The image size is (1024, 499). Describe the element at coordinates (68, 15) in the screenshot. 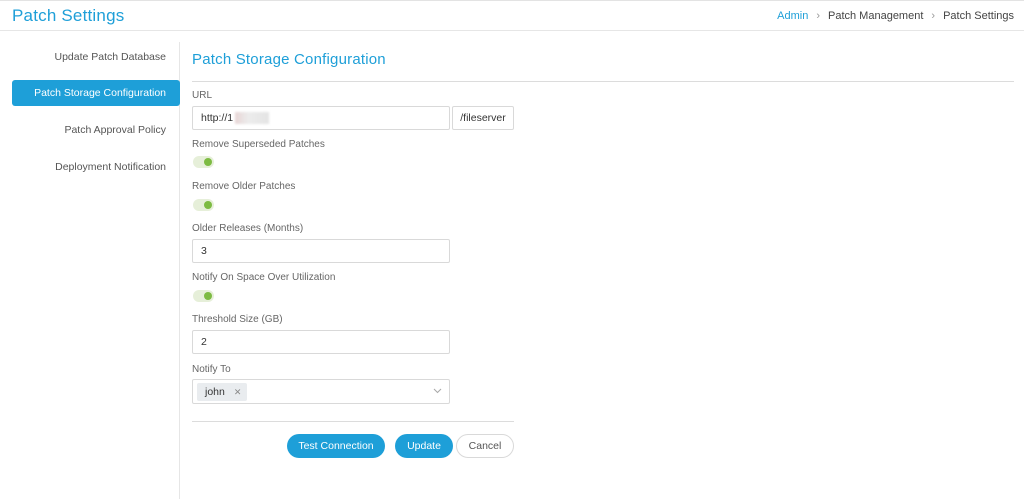

I see `page-title: Patch Settings` at that location.